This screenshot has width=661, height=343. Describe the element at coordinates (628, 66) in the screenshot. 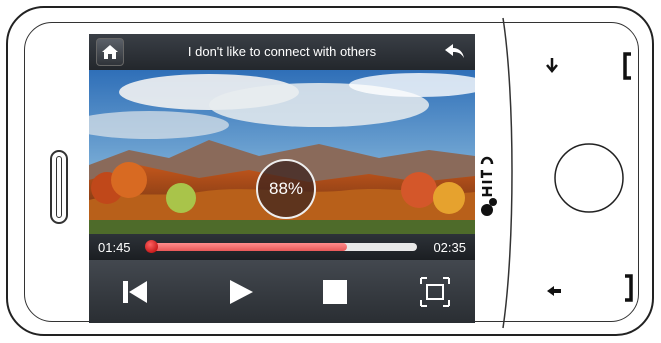

I see `call-bracket-icon` at that location.